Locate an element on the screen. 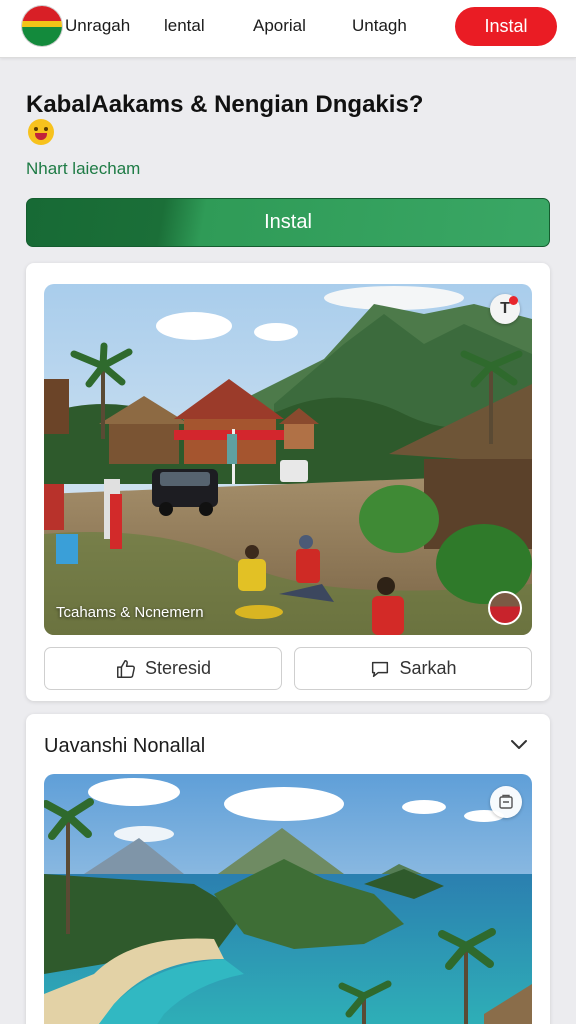 This screenshot has height=1024, width=576. header-install-button: Instal is located at coordinates (506, 26).